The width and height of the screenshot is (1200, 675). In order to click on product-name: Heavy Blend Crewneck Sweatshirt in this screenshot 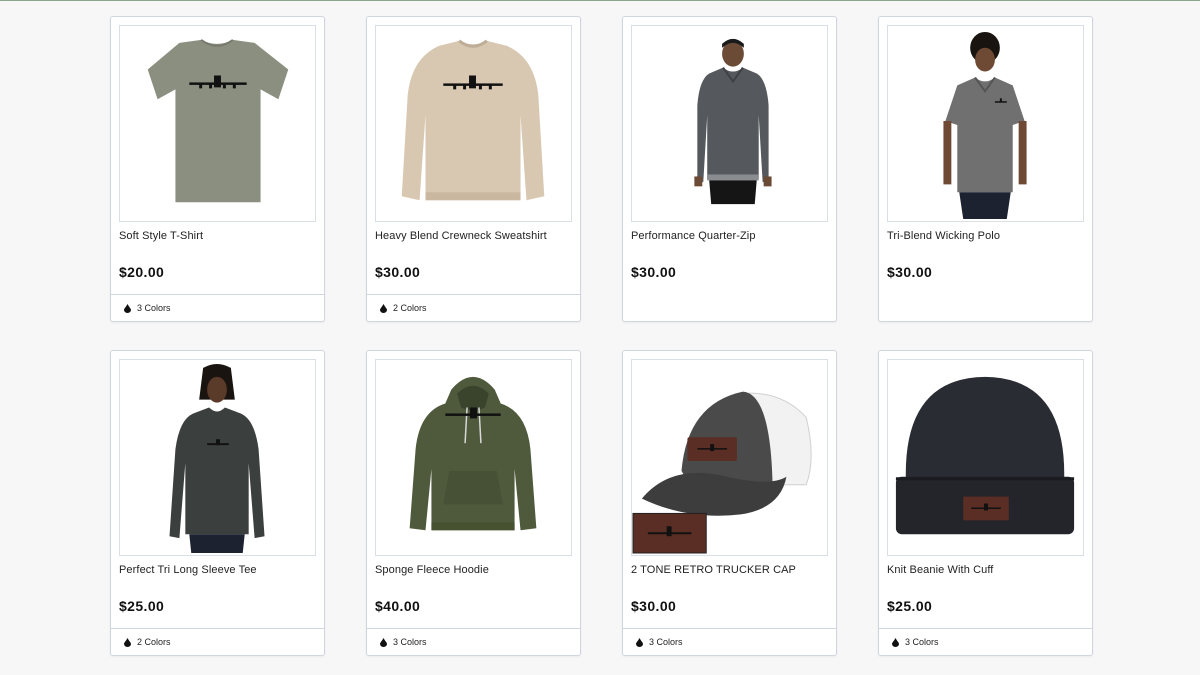, I will do `click(461, 236)`.